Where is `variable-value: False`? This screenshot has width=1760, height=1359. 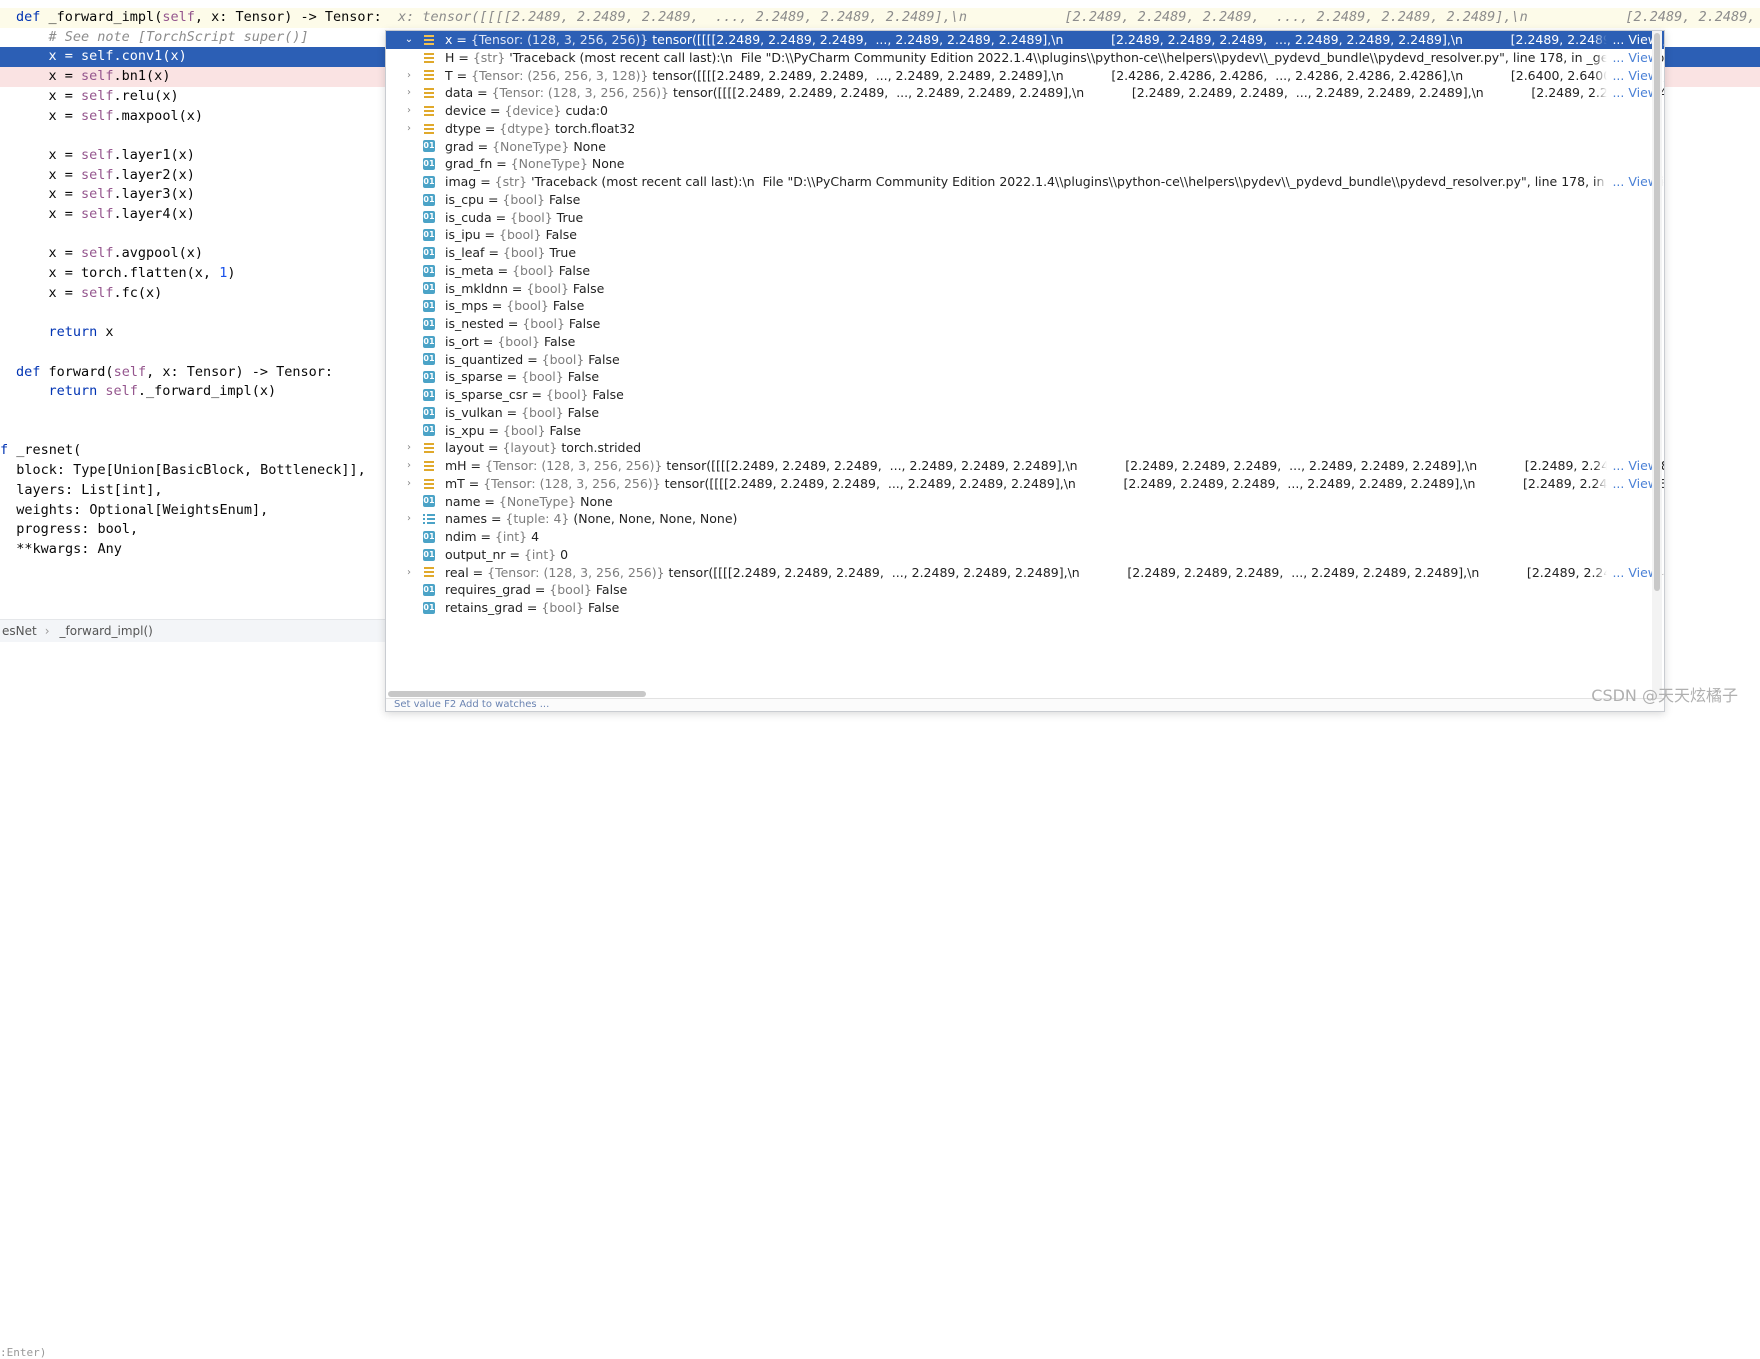 variable-value: False is located at coordinates (574, 270).